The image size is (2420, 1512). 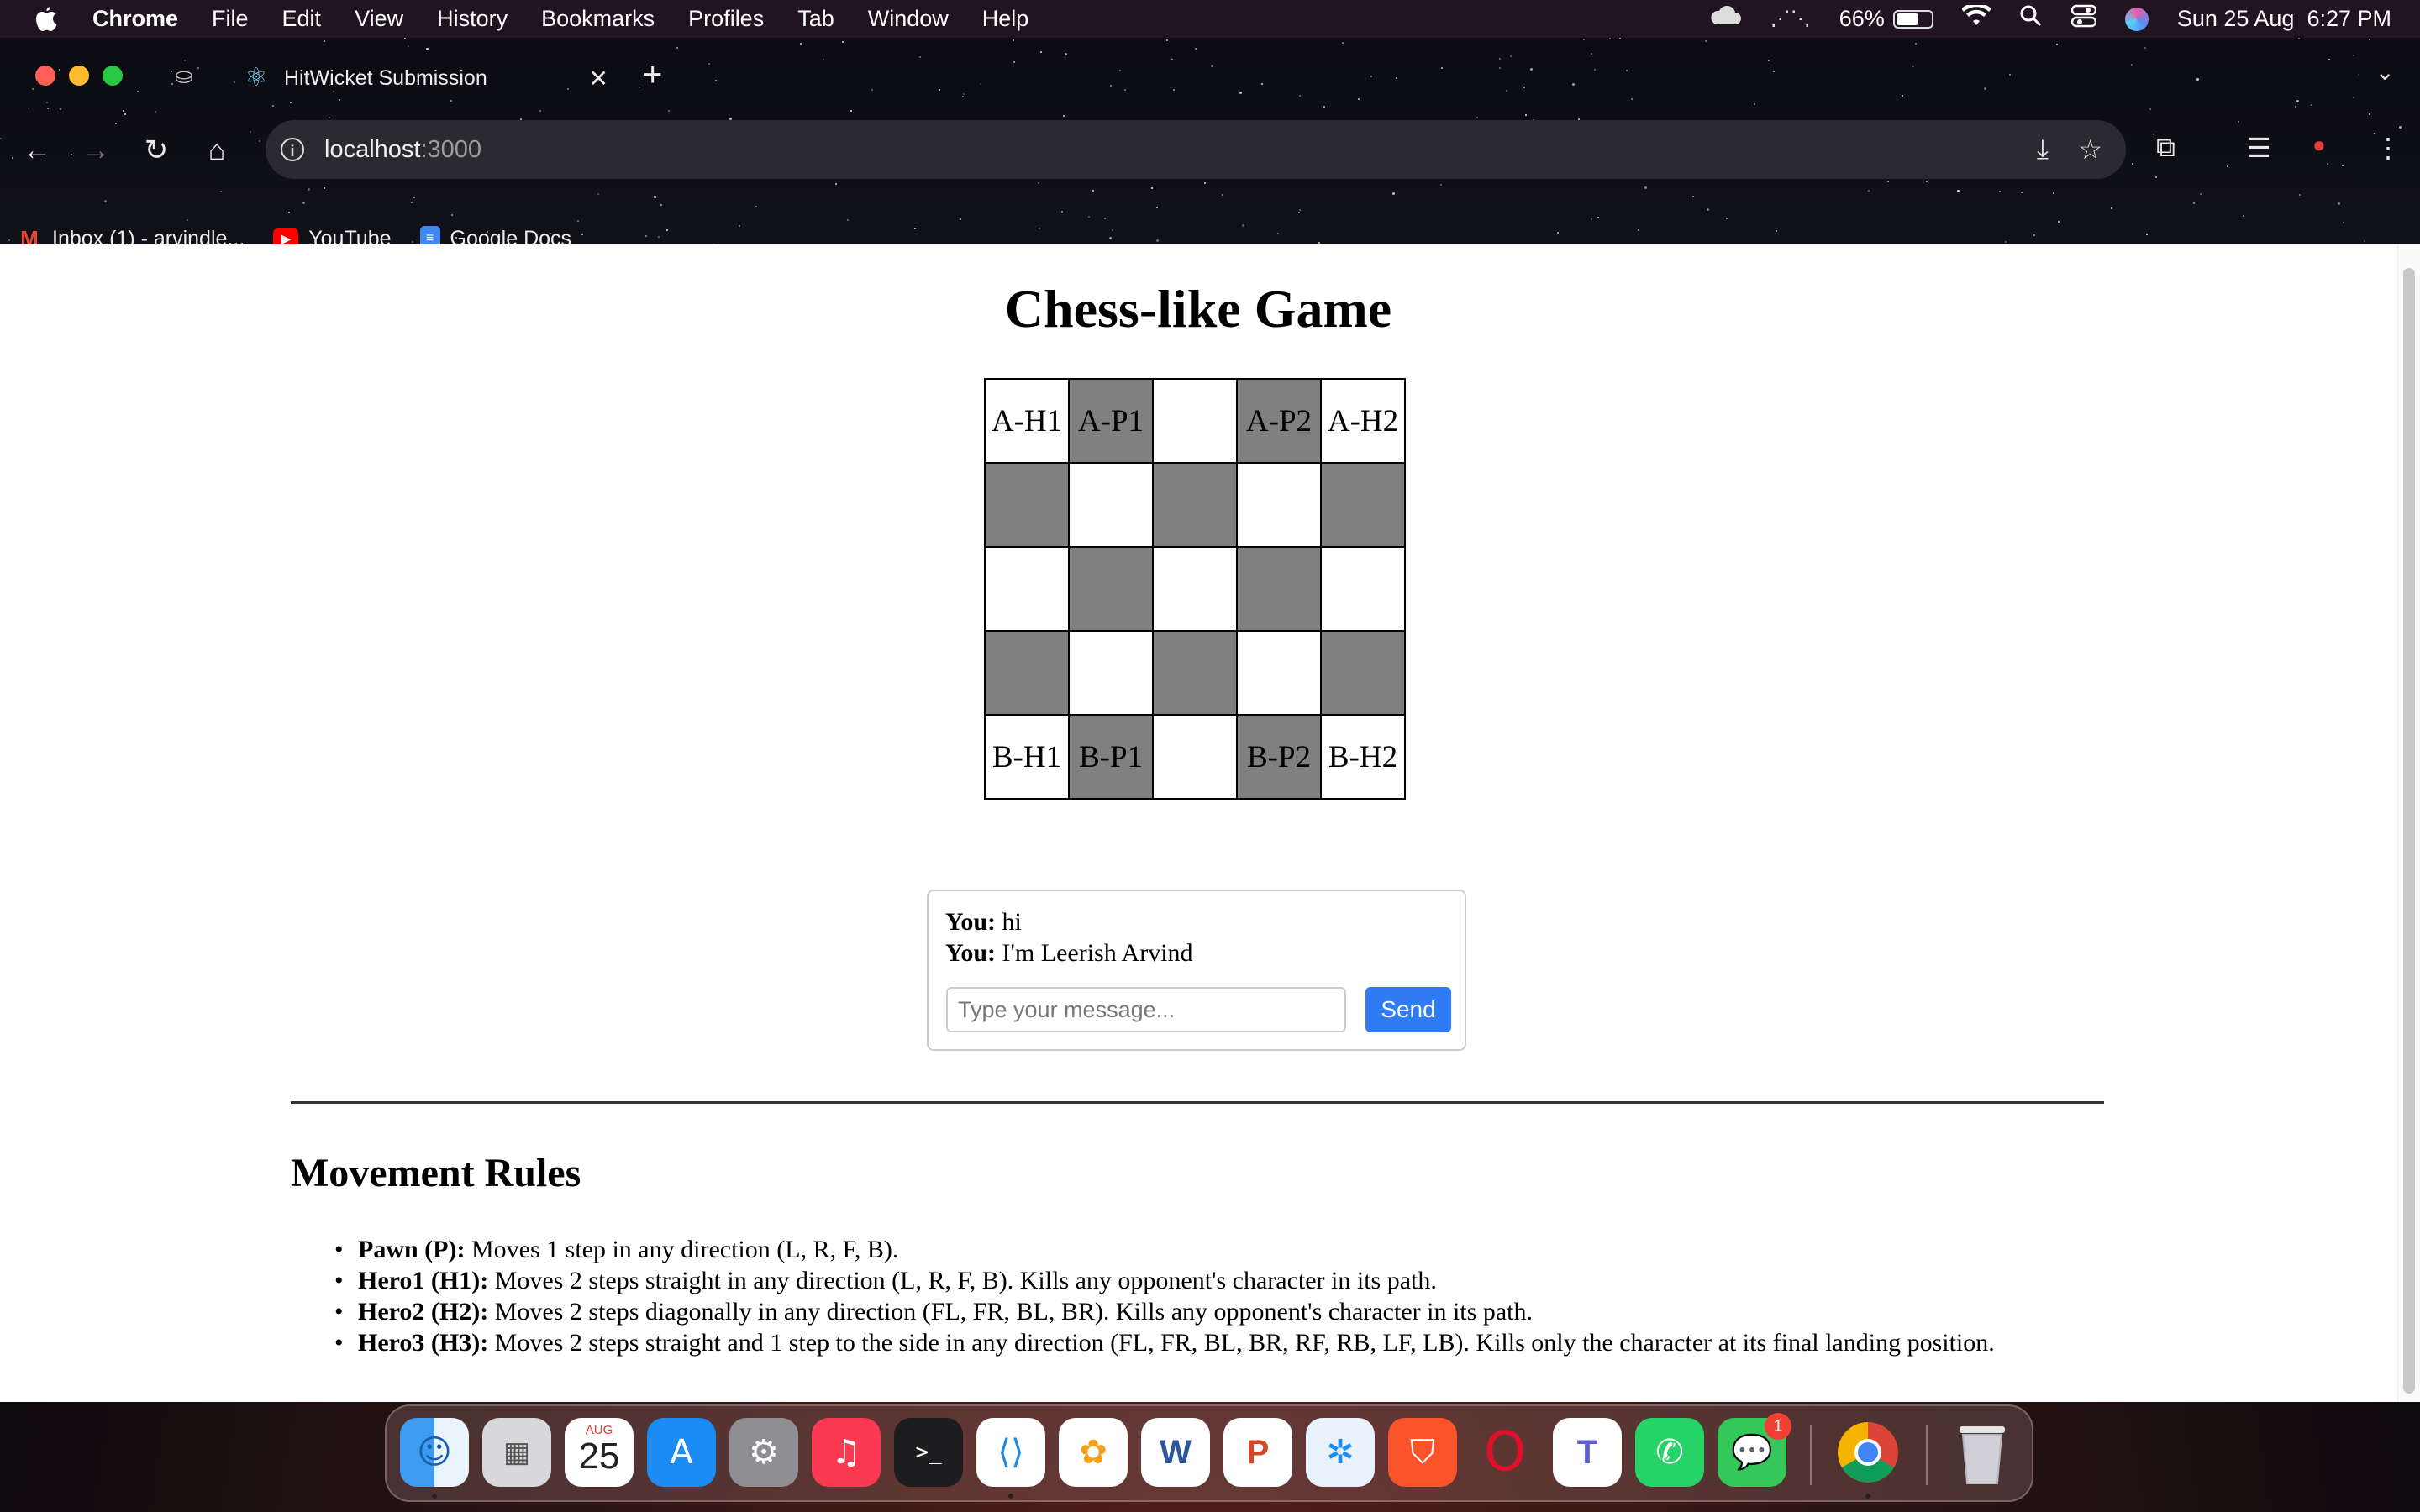 I want to click on chat-message-input, so click(x=1146, y=1009).